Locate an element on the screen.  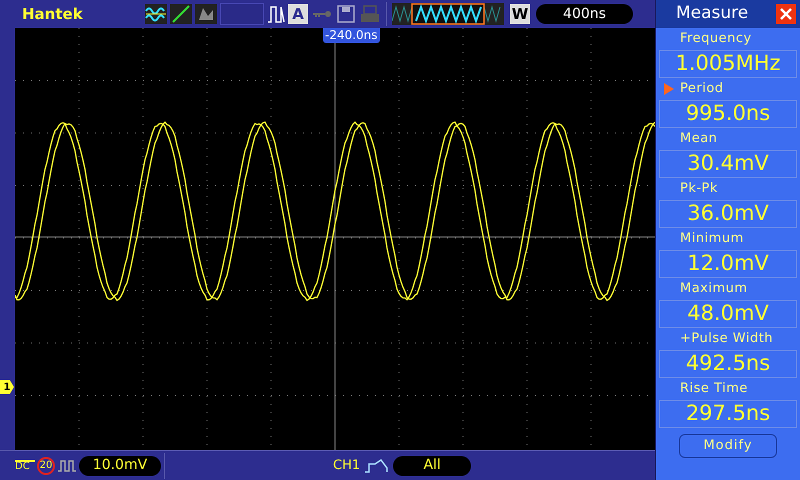
coupling-label: DC is located at coordinates (25, 466).